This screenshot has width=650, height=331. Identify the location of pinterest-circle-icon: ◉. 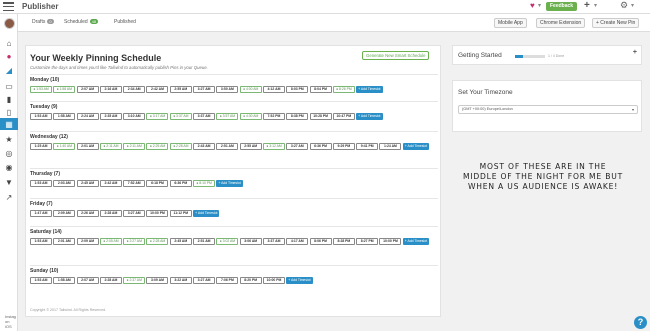
(9, 167).